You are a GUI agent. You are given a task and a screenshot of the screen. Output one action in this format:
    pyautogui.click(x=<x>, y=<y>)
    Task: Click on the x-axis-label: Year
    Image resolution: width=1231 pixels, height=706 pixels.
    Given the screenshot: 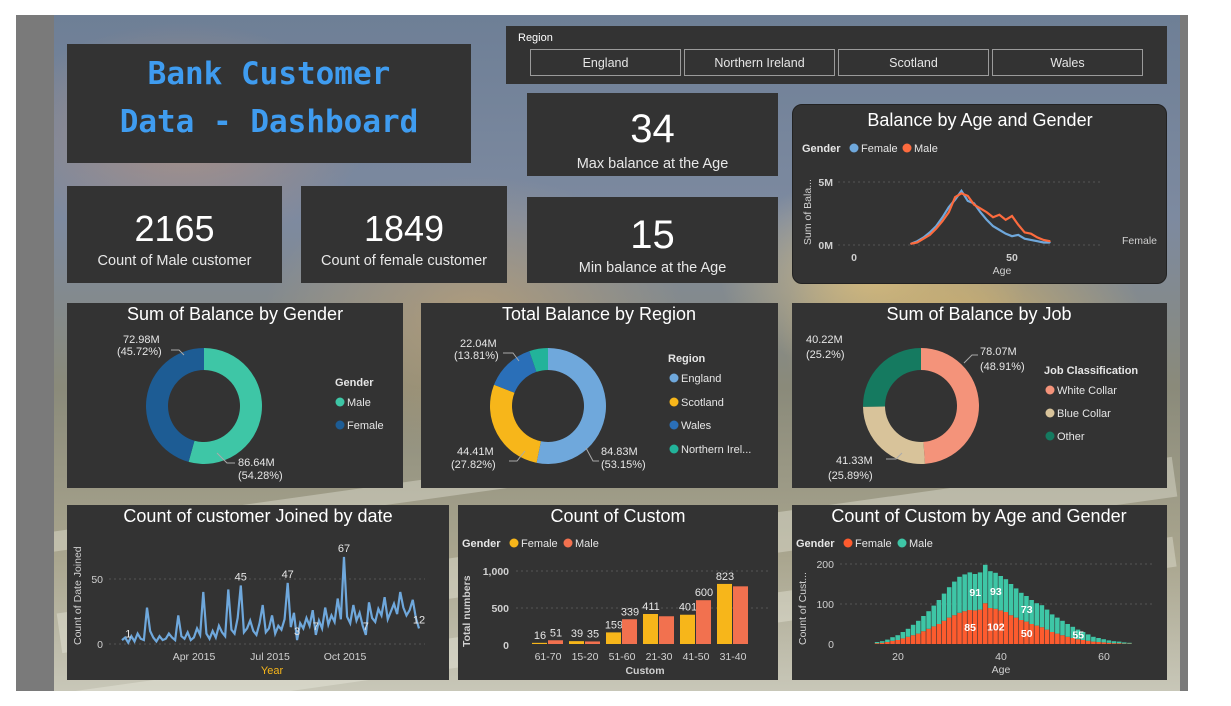 What is the action you would take?
    pyautogui.click(x=272, y=671)
    